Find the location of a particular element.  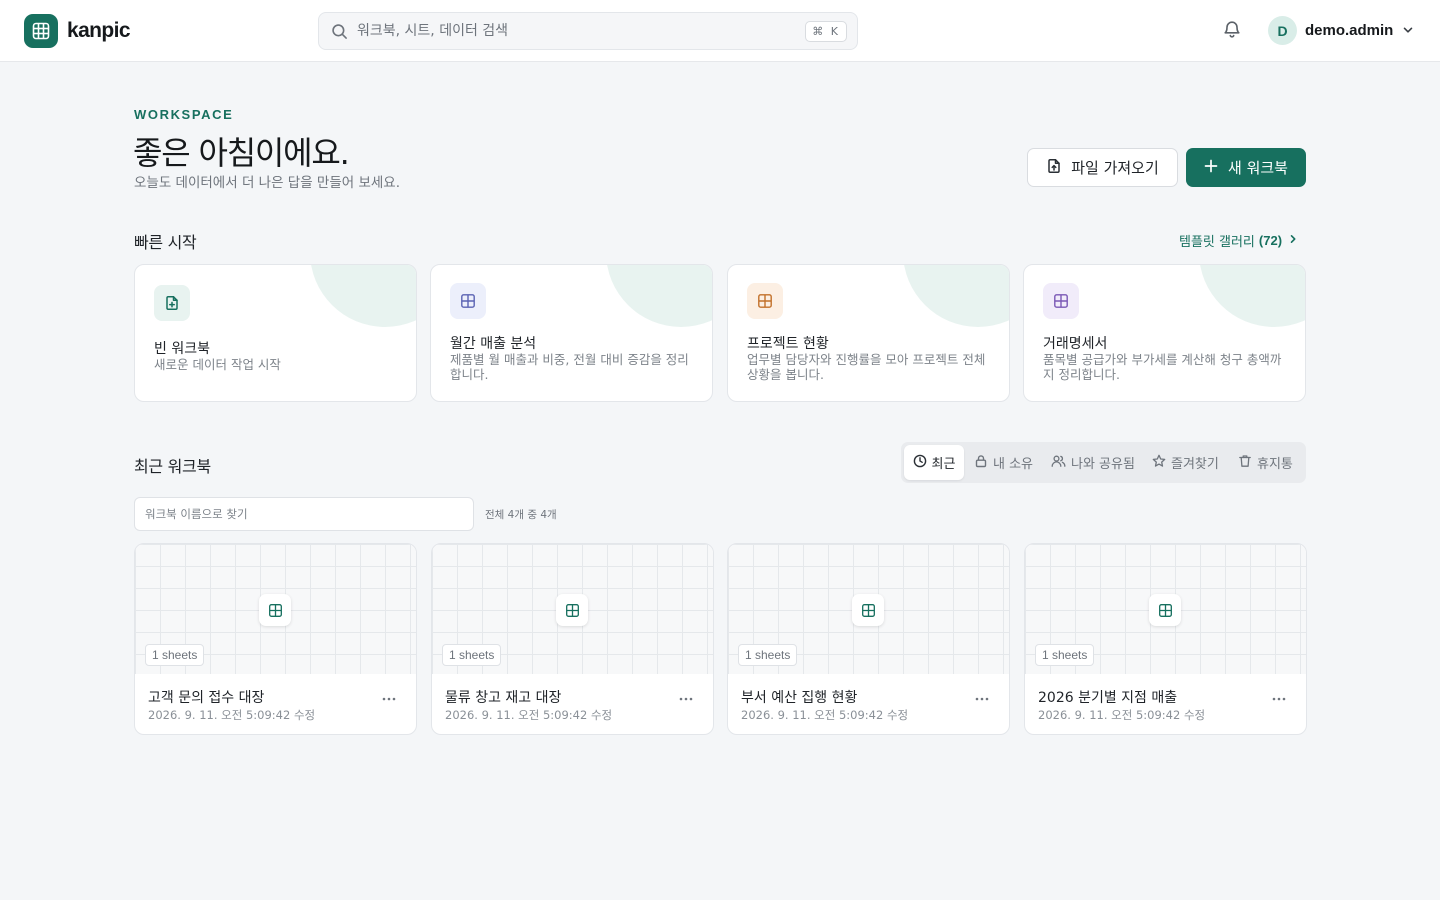

tab-my-owned: 내 소유 is located at coordinates (1003, 462).